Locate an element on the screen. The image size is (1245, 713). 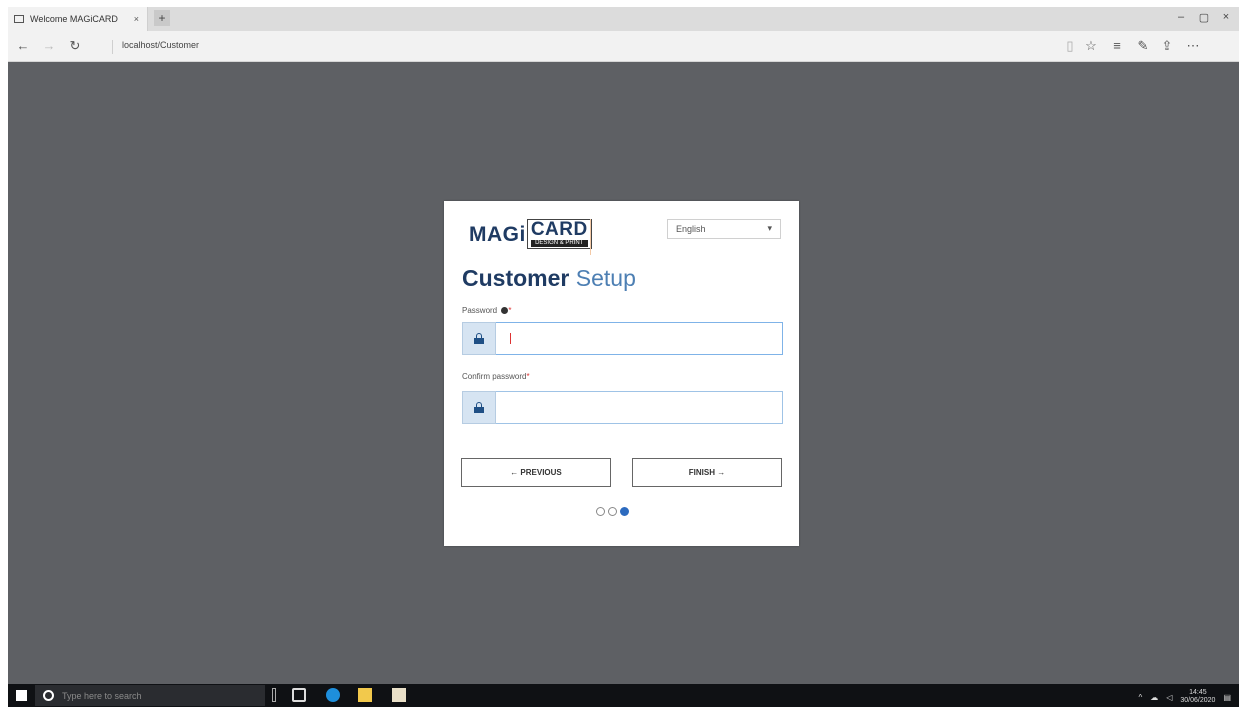
refresh-icon: ↻ is located at coordinates (75, 46).